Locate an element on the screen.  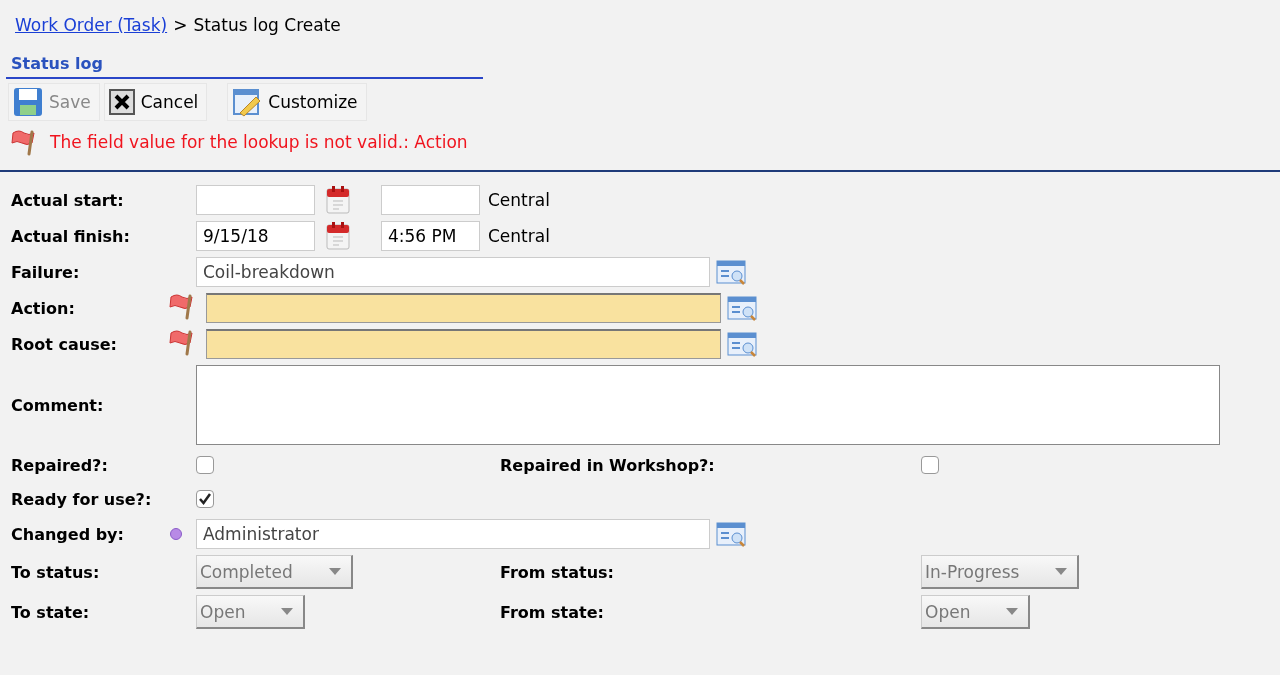
date-field is located at coordinates (255, 200).